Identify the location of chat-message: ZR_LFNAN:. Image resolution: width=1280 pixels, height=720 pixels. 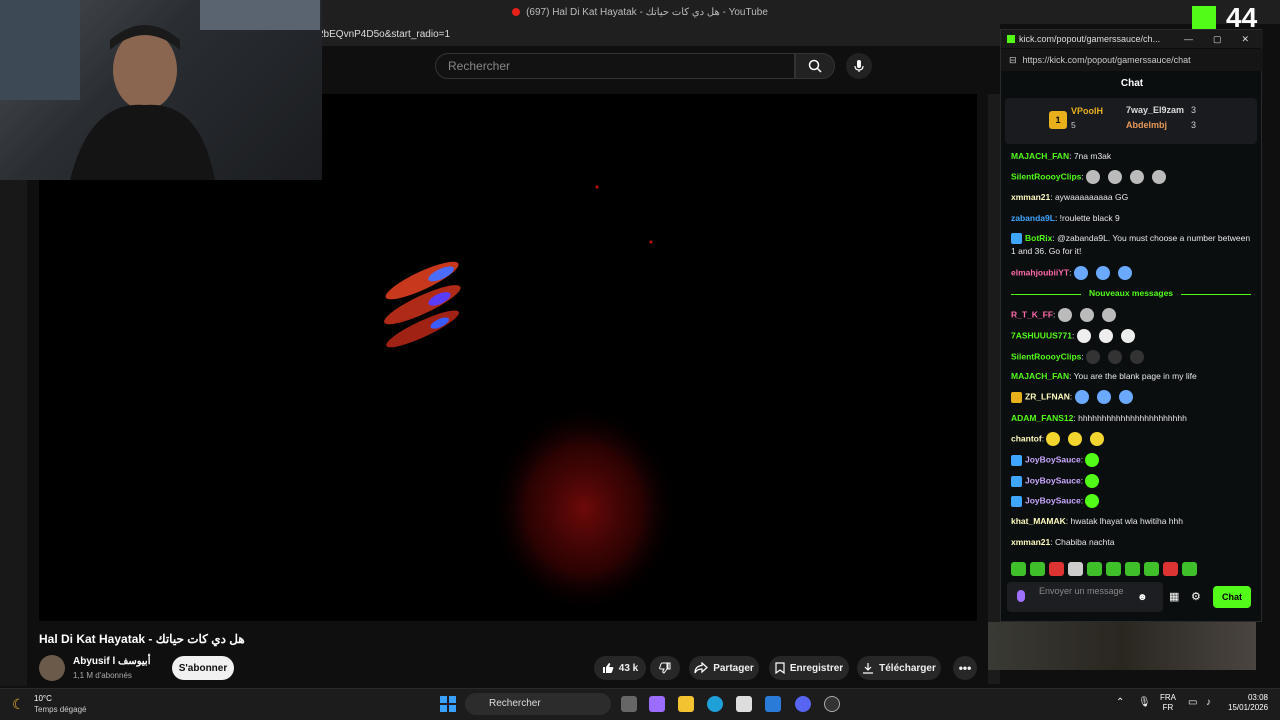
(1131, 397).